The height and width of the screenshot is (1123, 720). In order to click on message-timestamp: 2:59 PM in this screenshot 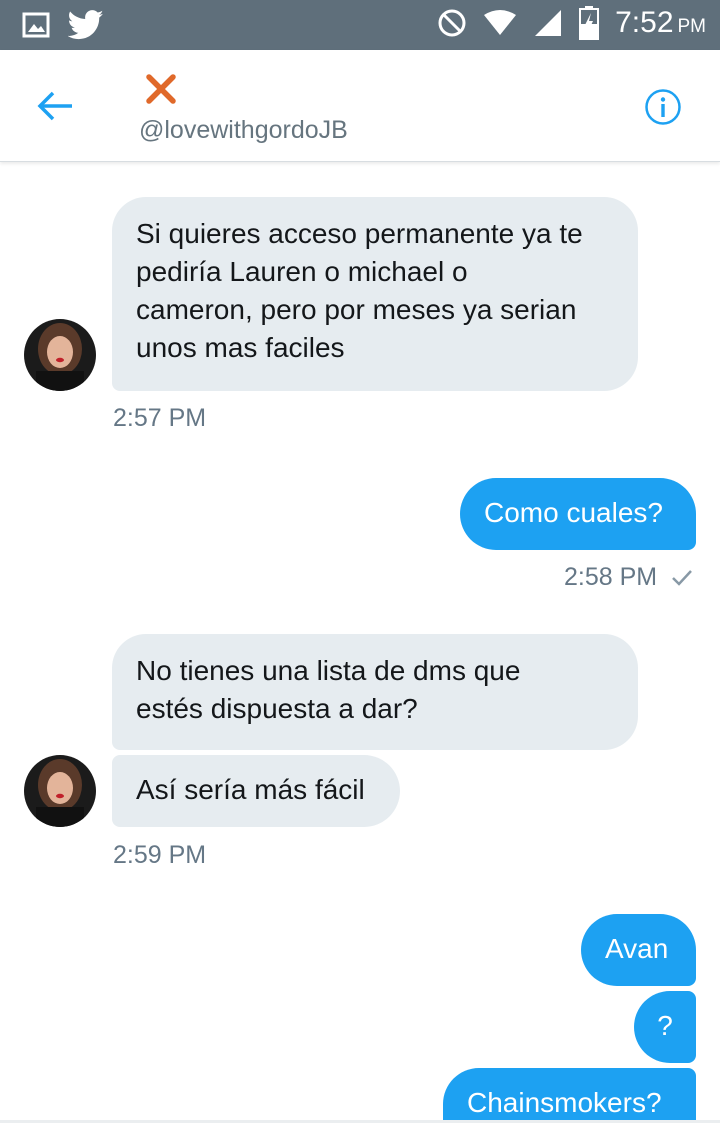, I will do `click(160, 855)`.